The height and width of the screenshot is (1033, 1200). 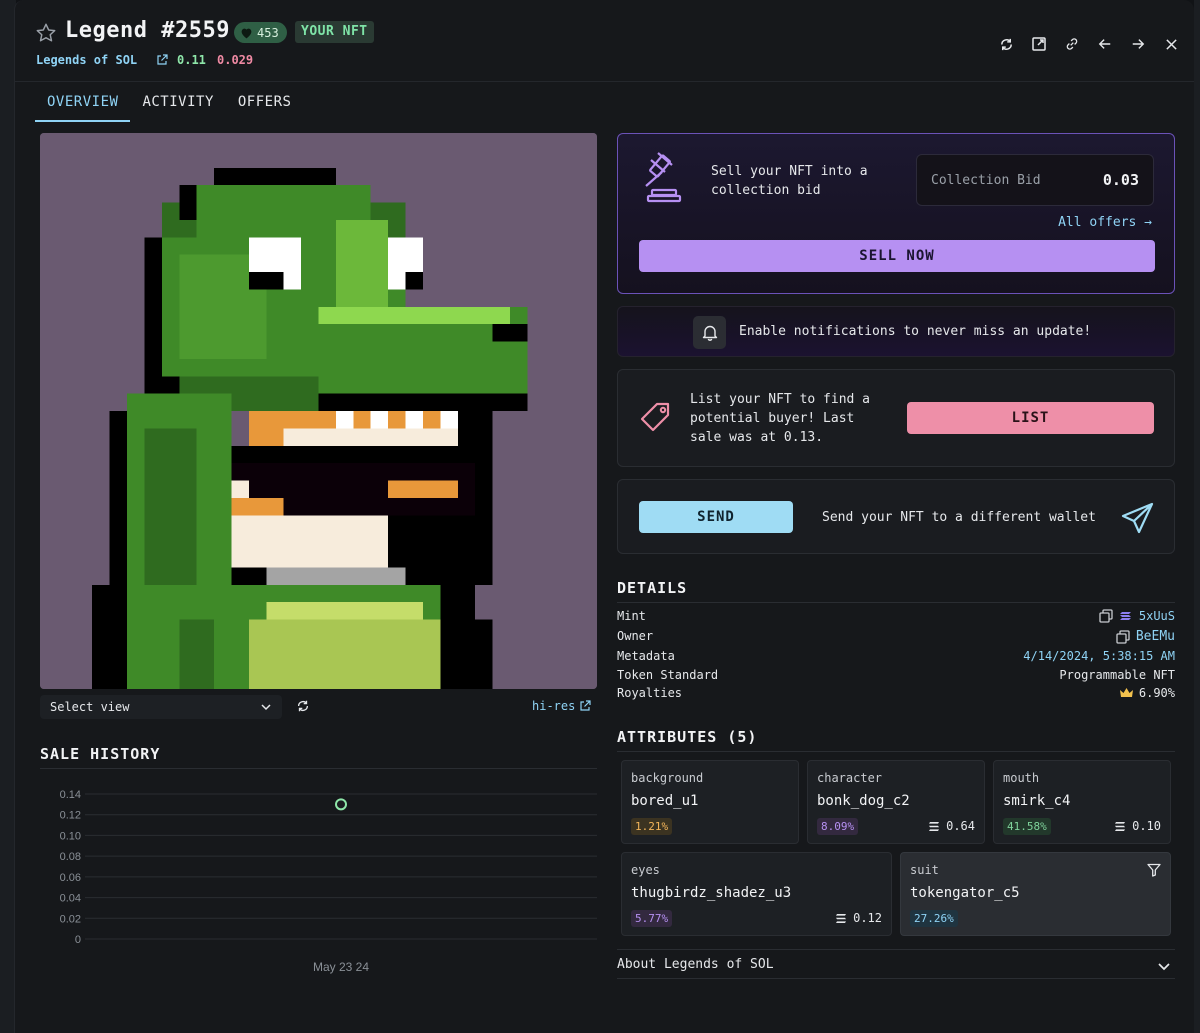 I want to click on attributes-title: ATTRIBUTES (5), so click(x=687, y=737).